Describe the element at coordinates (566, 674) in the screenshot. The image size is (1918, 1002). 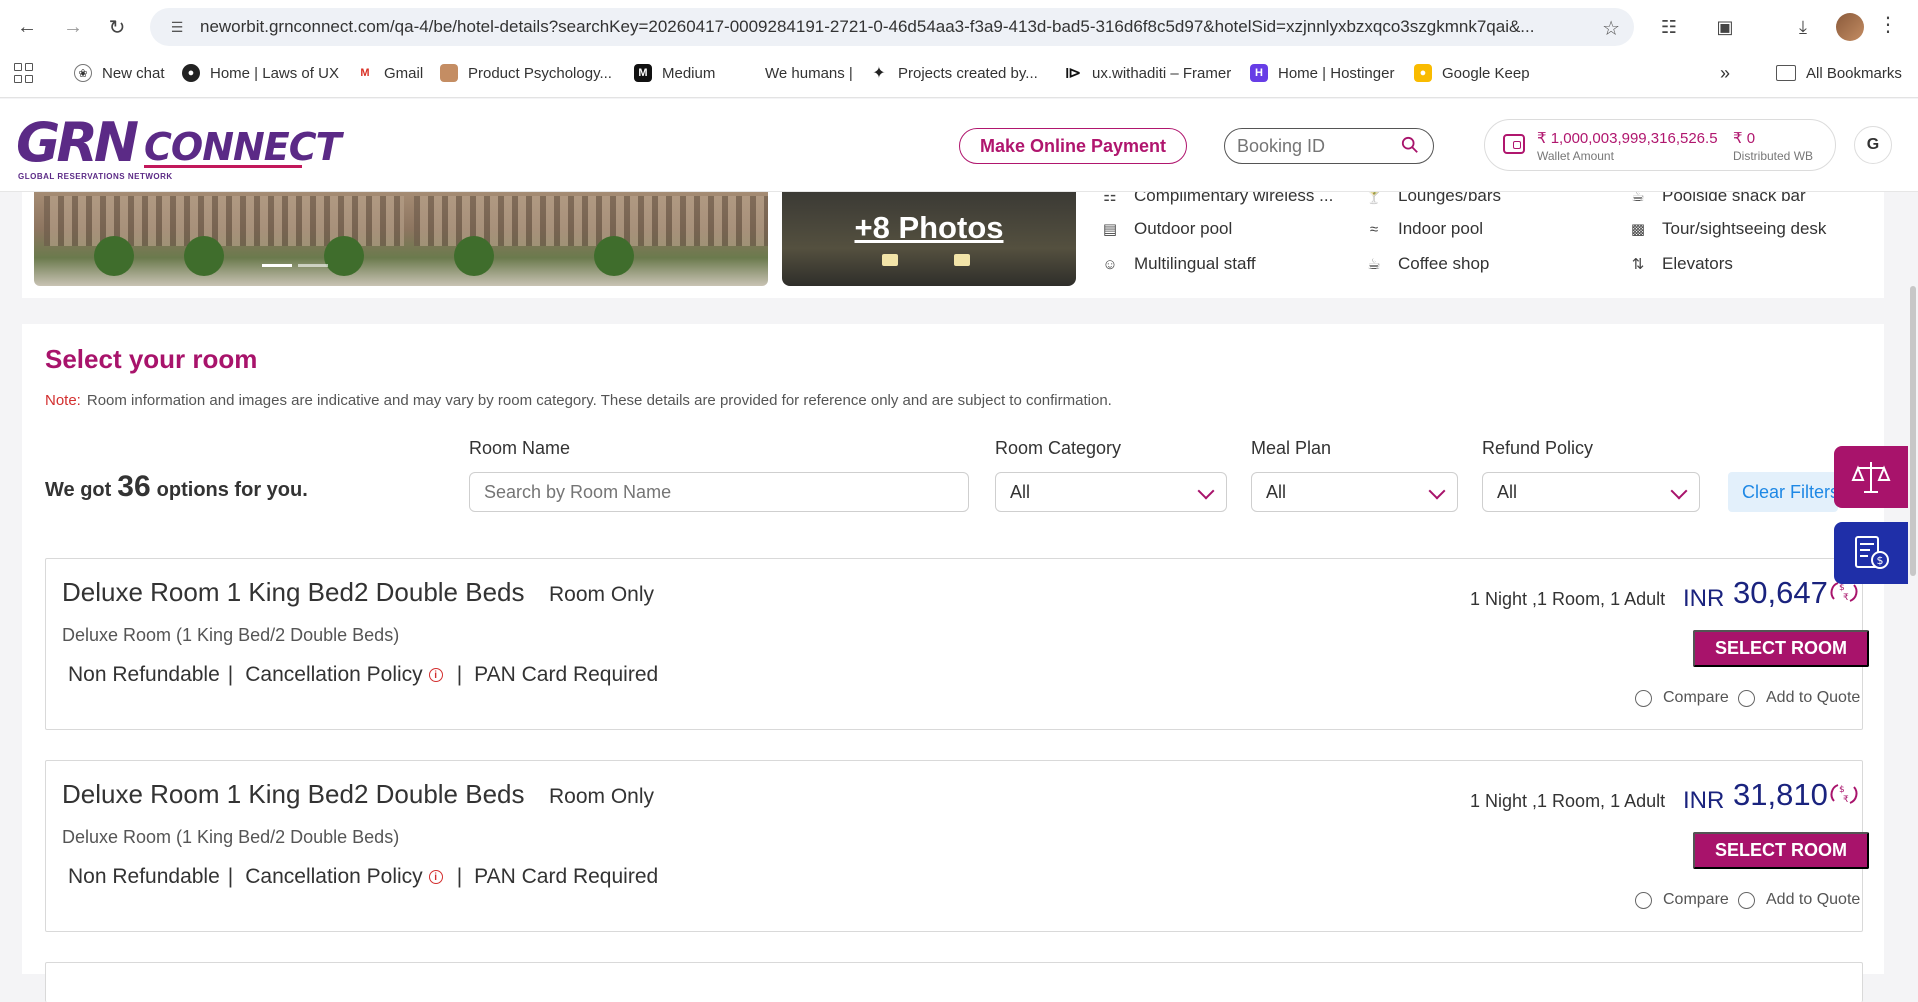
I see `pan-required: PAN Card Required` at that location.